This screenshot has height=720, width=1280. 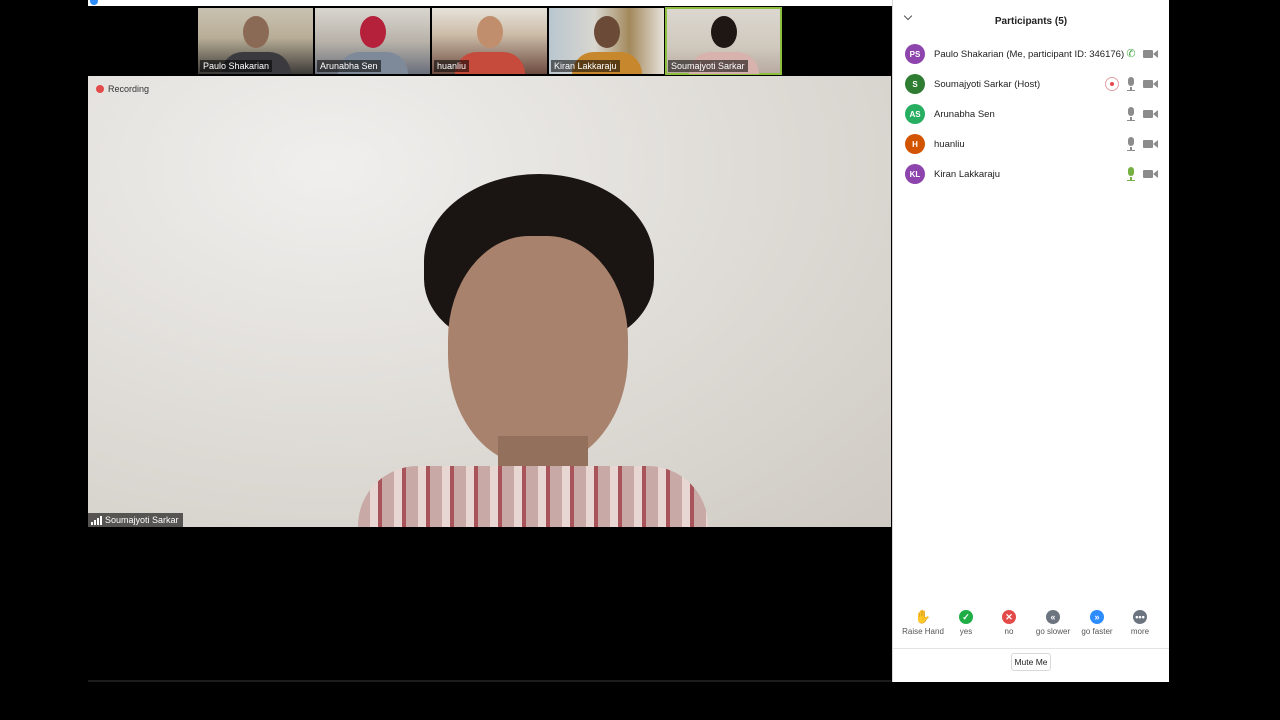 I want to click on check-icon: ✓, so click(x=966, y=617).